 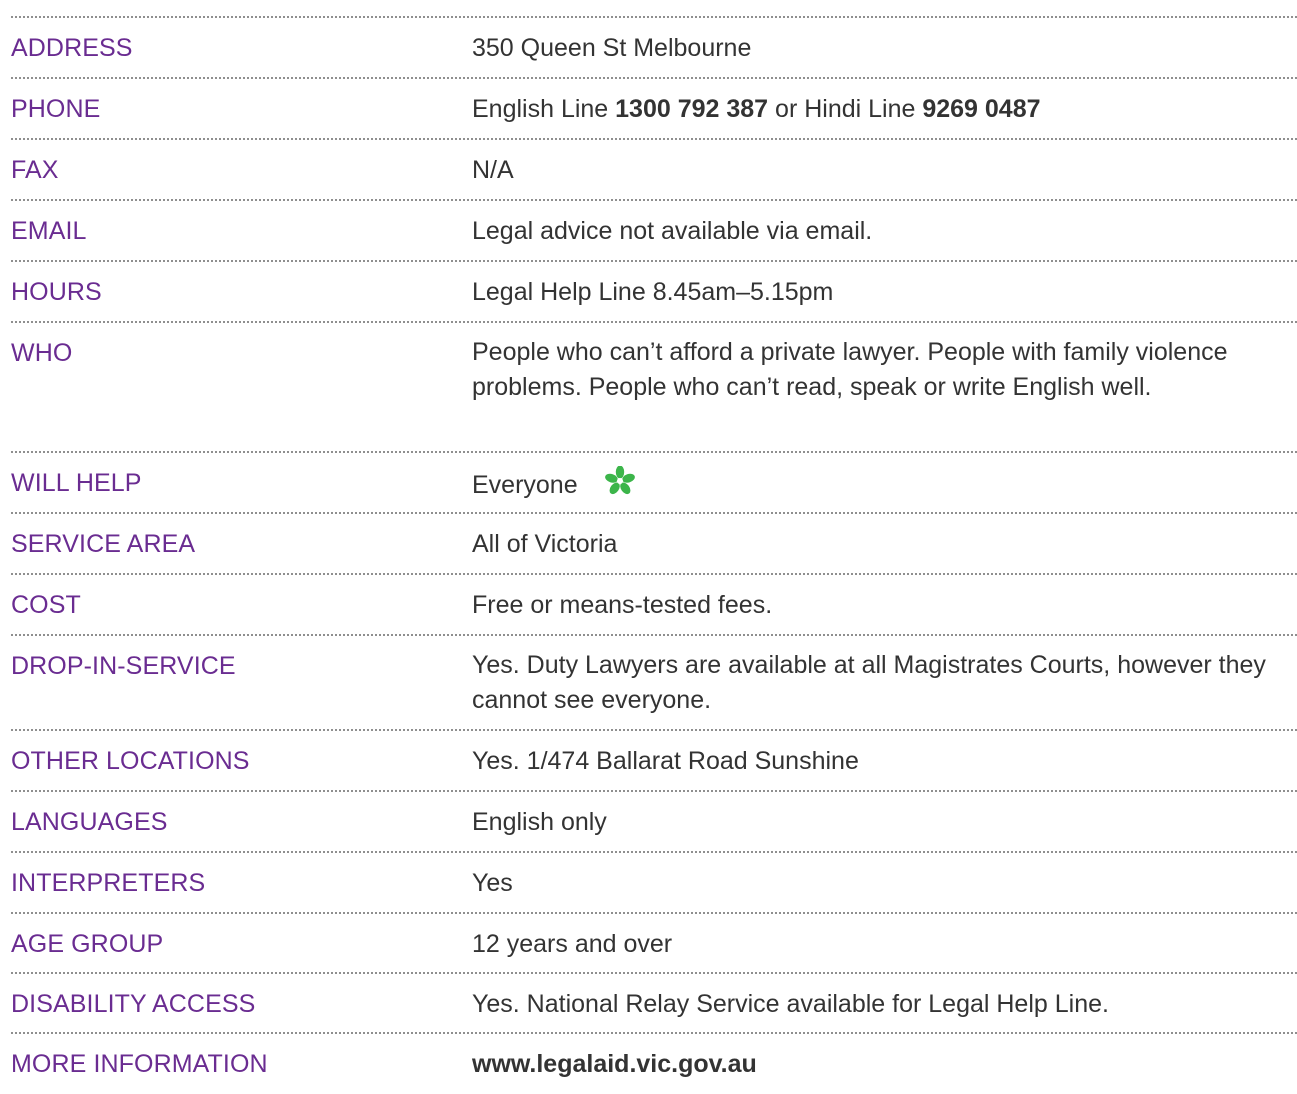 What do you see at coordinates (692, 109) in the screenshot?
I see `english-line-number: 1300 792 387` at bounding box center [692, 109].